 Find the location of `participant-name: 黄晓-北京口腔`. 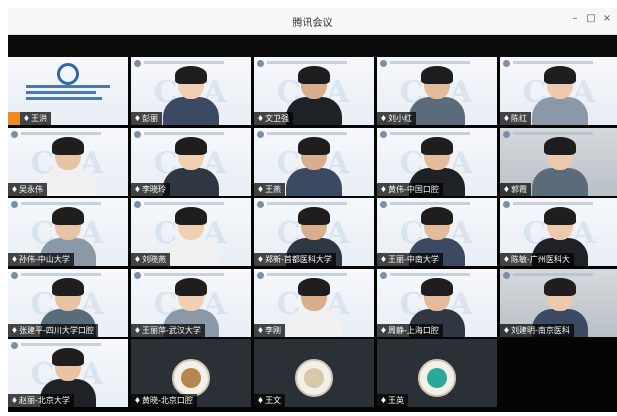

participant-name: 黄晓-北京口腔 is located at coordinates (167, 400).